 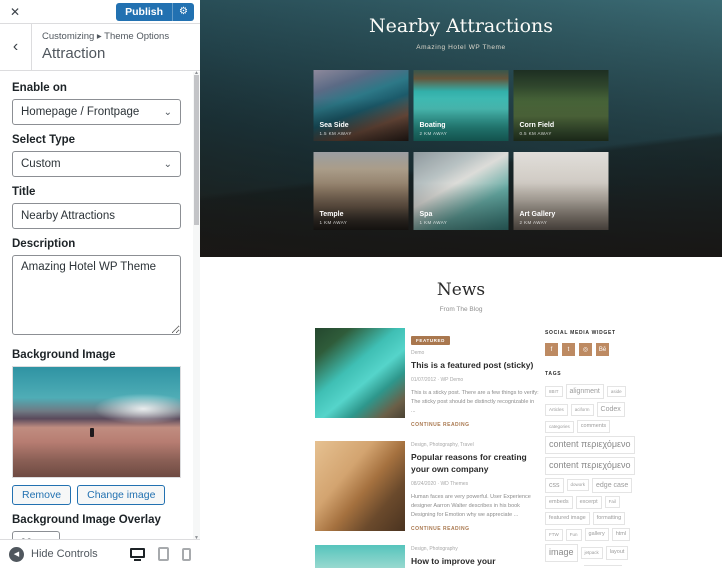 What do you see at coordinates (64, 554) in the screenshot?
I see `hide-controls-label: Hide Controls` at bounding box center [64, 554].